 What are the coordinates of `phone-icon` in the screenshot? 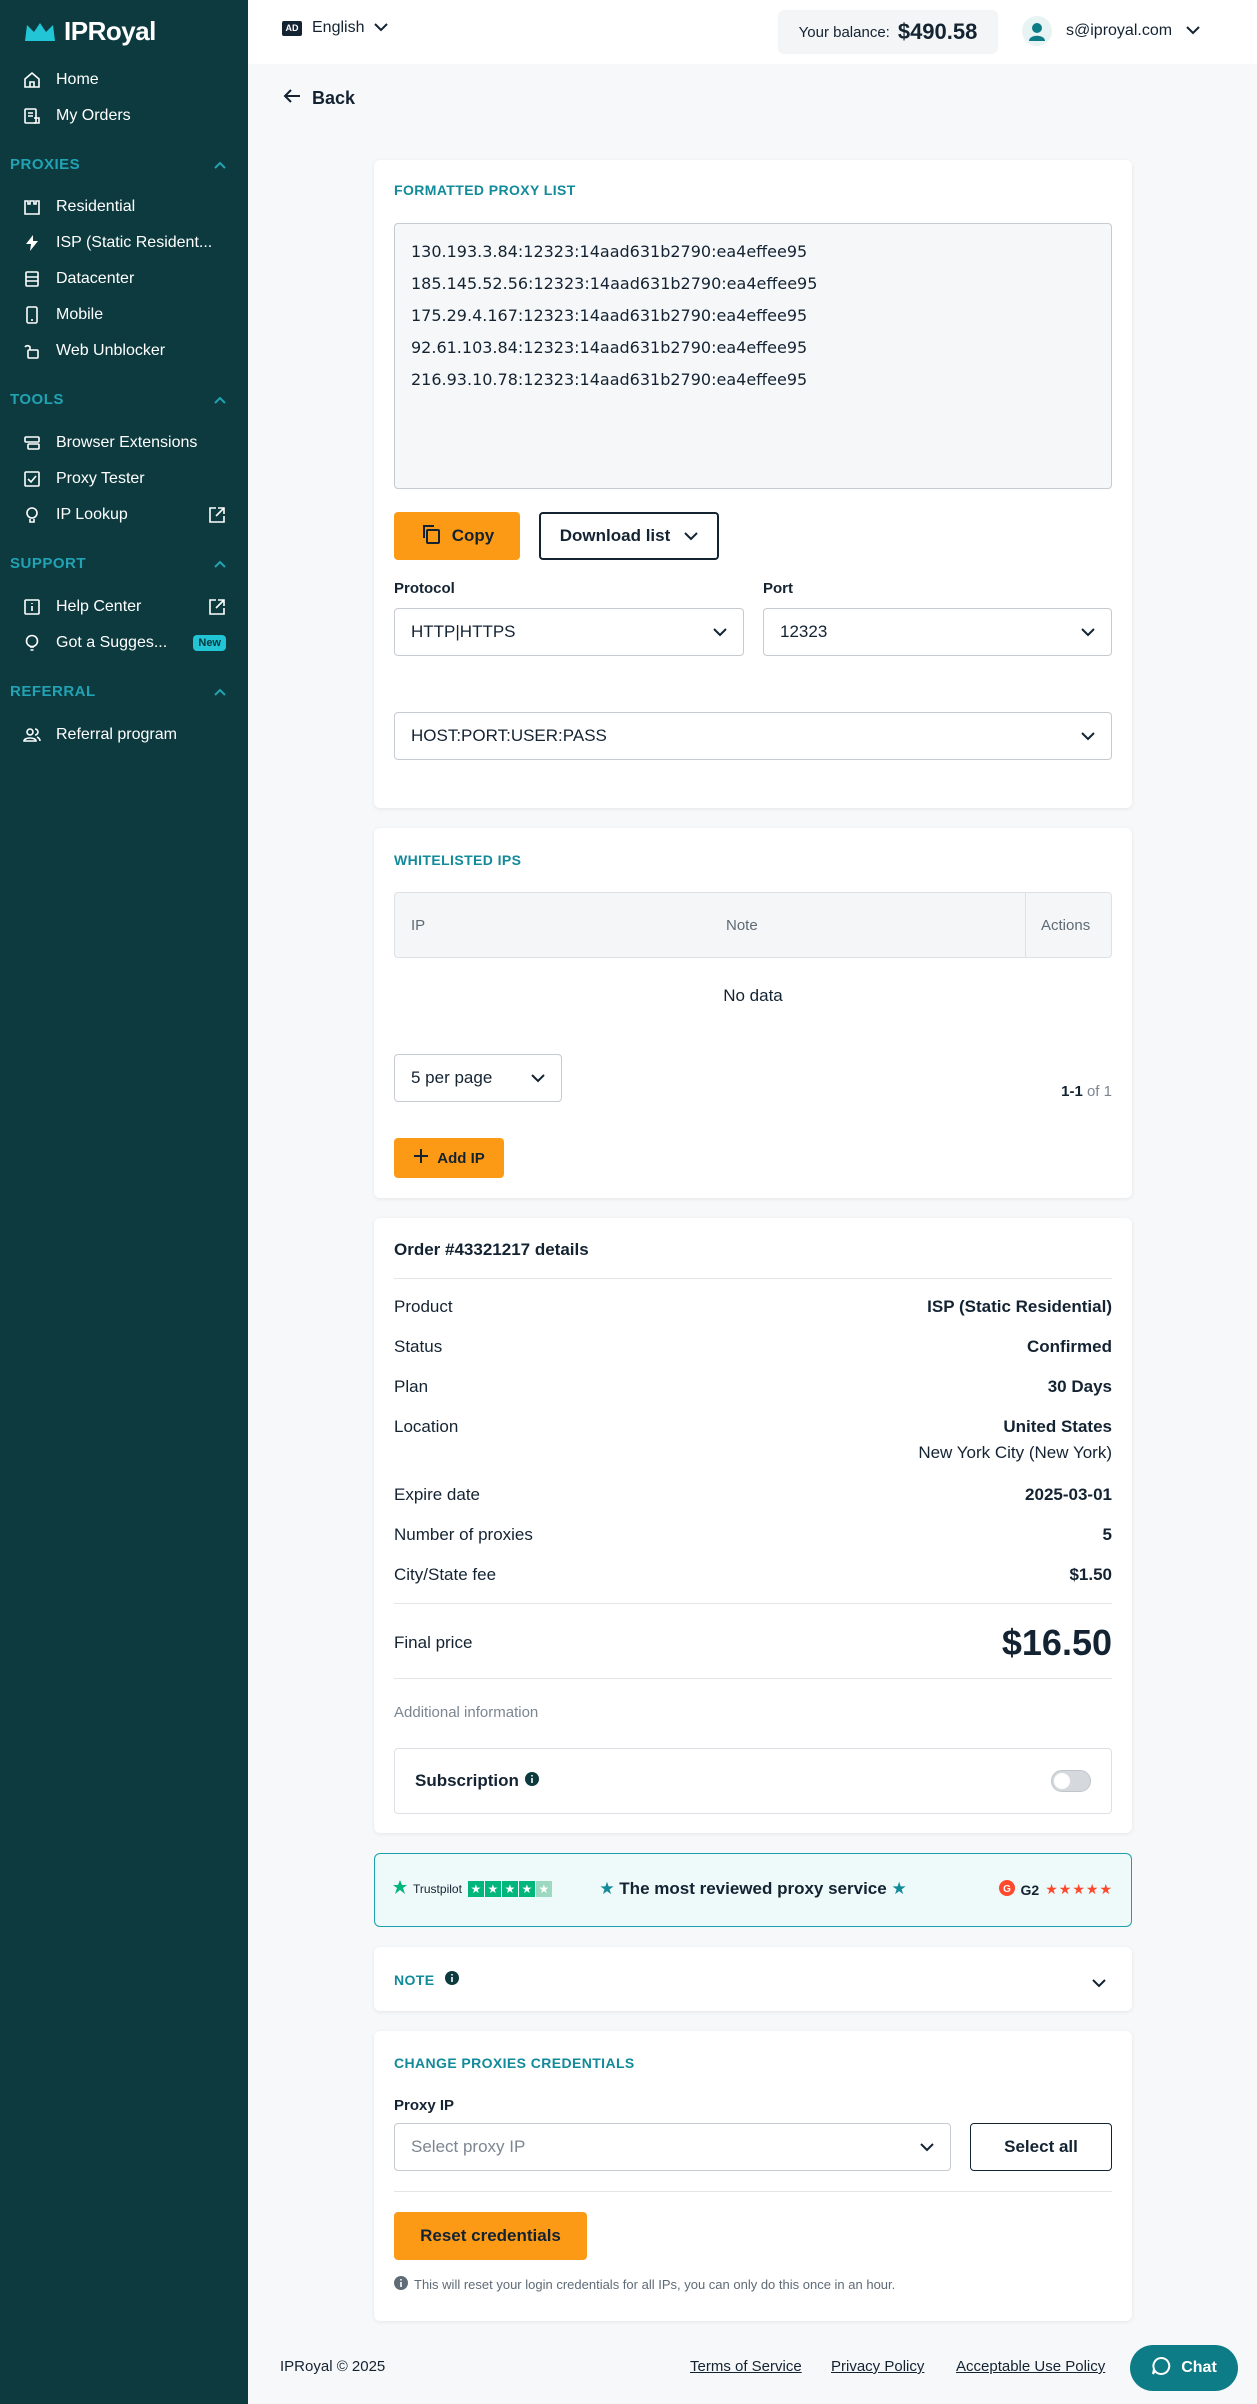 It's located at (32, 315).